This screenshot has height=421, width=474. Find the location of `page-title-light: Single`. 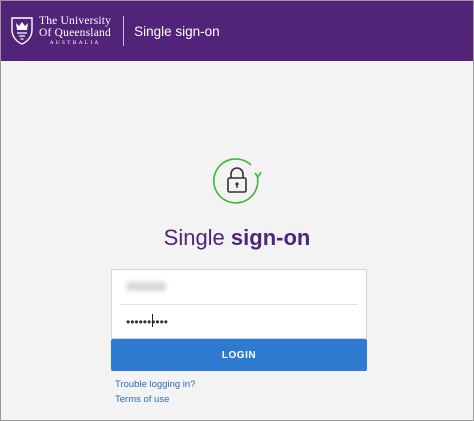

page-title-light: Single is located at coordinates (197, 237).